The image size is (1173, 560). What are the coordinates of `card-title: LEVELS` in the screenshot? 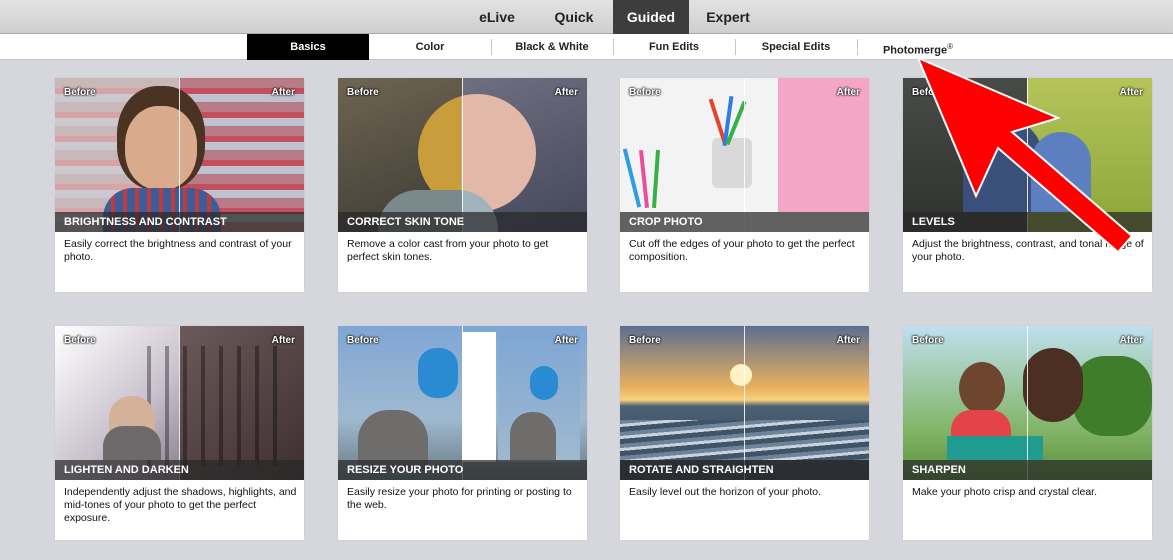 It's located at (1027, 222).